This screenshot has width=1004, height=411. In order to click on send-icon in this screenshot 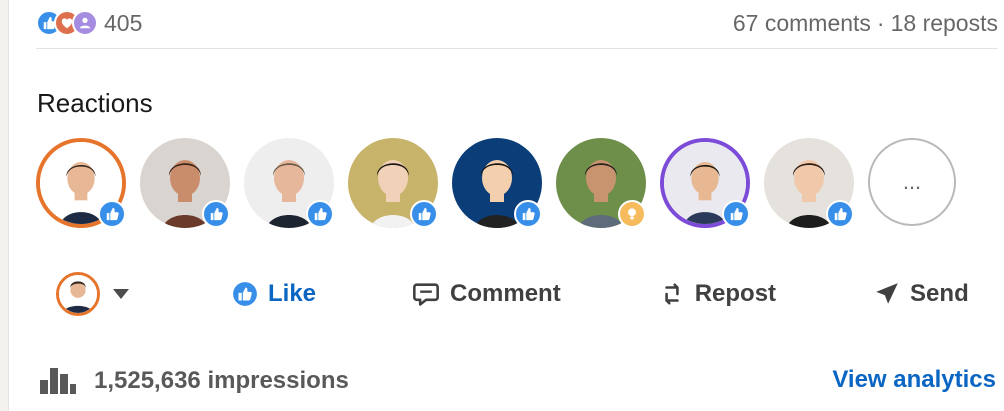, I will do `click(887, 293)`.